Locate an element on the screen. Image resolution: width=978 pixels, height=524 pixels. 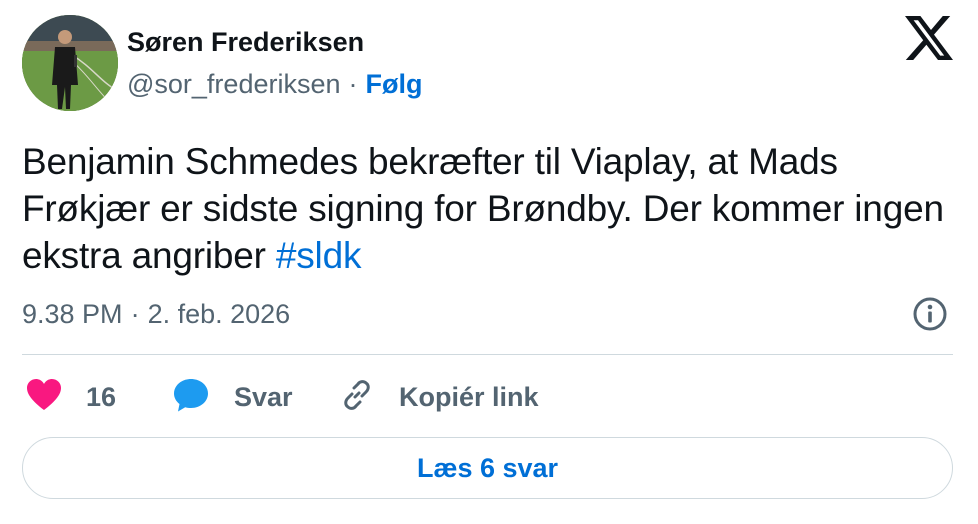
hashtag-link: #sldk is located at coordinates (319, 255).